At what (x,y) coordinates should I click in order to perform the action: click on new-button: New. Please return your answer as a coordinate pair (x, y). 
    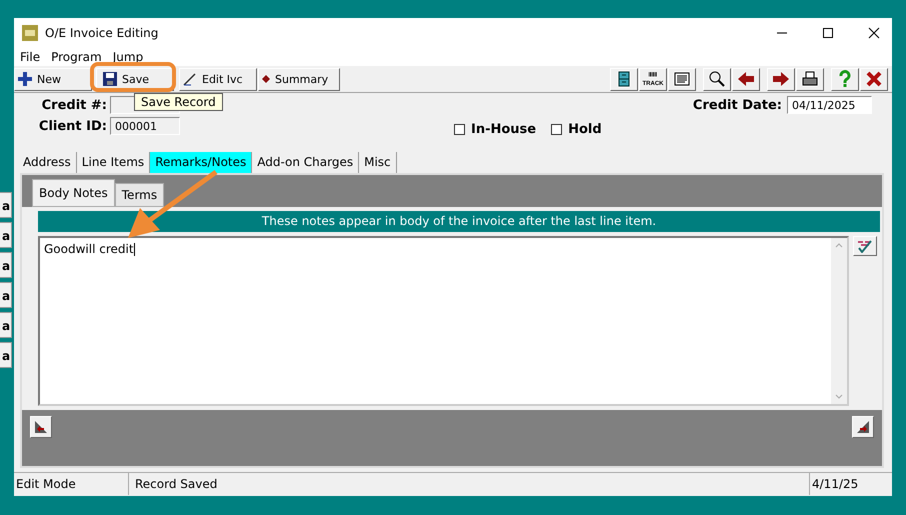
    Looking at the image, I should click on (53, 79).